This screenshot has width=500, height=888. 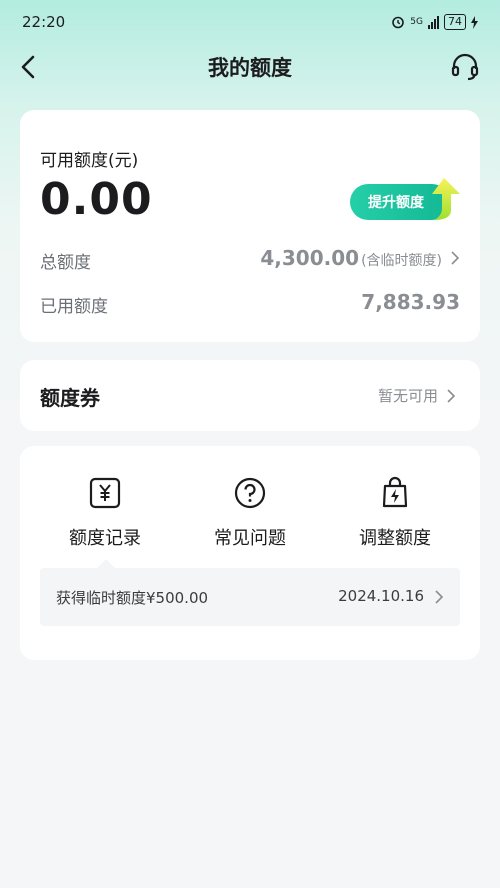 I want to click on menu-item-label: 常见问题, so click(x=250, y=538).